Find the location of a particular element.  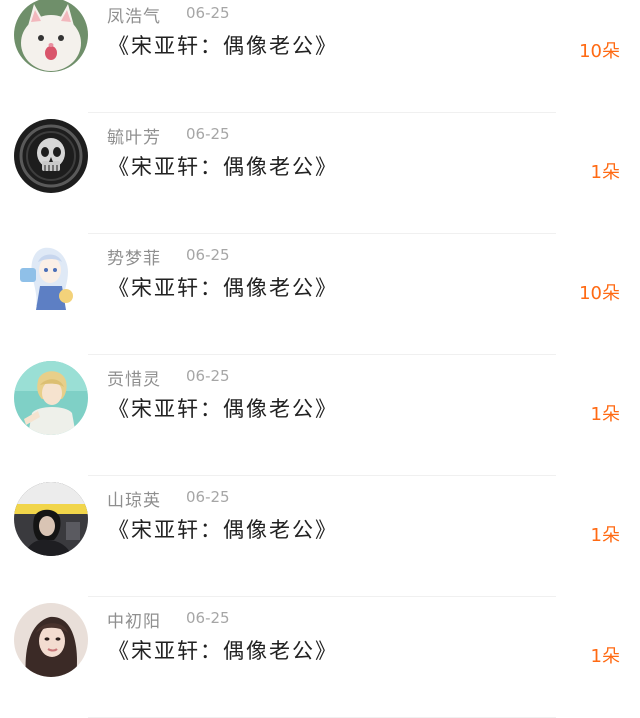

user-name: 毓叶芳 is located at coordinates (134, 135).